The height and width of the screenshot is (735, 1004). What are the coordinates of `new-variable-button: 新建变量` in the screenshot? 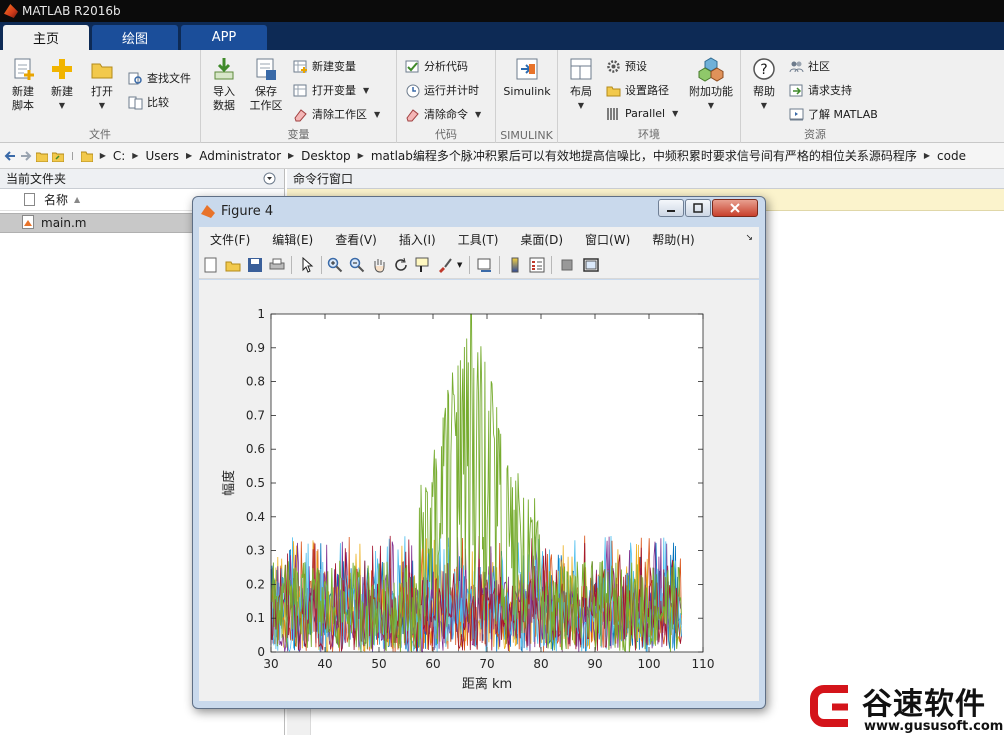 It's located at (324, 66).